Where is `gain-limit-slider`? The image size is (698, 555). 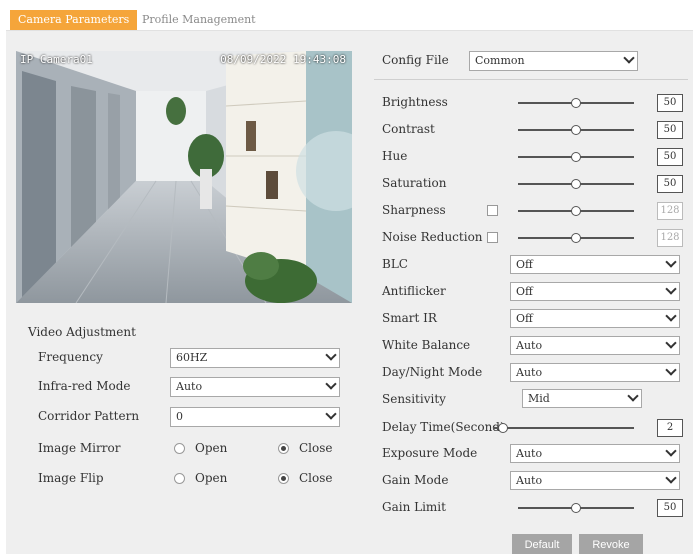 gain-limit-slider is located at coordinates (576, 508).